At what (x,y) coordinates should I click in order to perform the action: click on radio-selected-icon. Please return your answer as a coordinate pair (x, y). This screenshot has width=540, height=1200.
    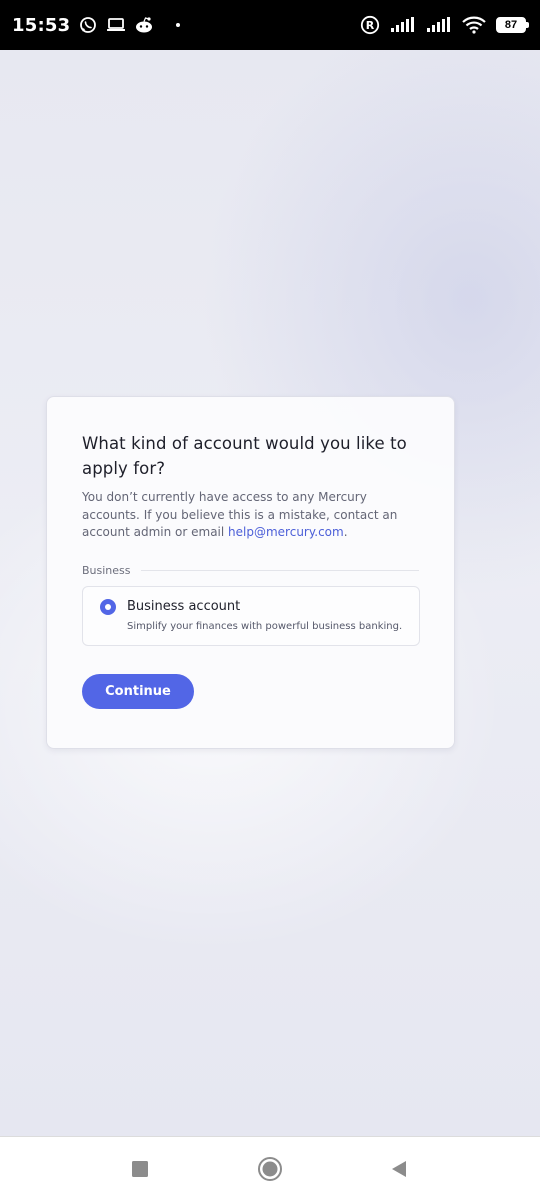
    Looking at the image, I should click on (108, 606).